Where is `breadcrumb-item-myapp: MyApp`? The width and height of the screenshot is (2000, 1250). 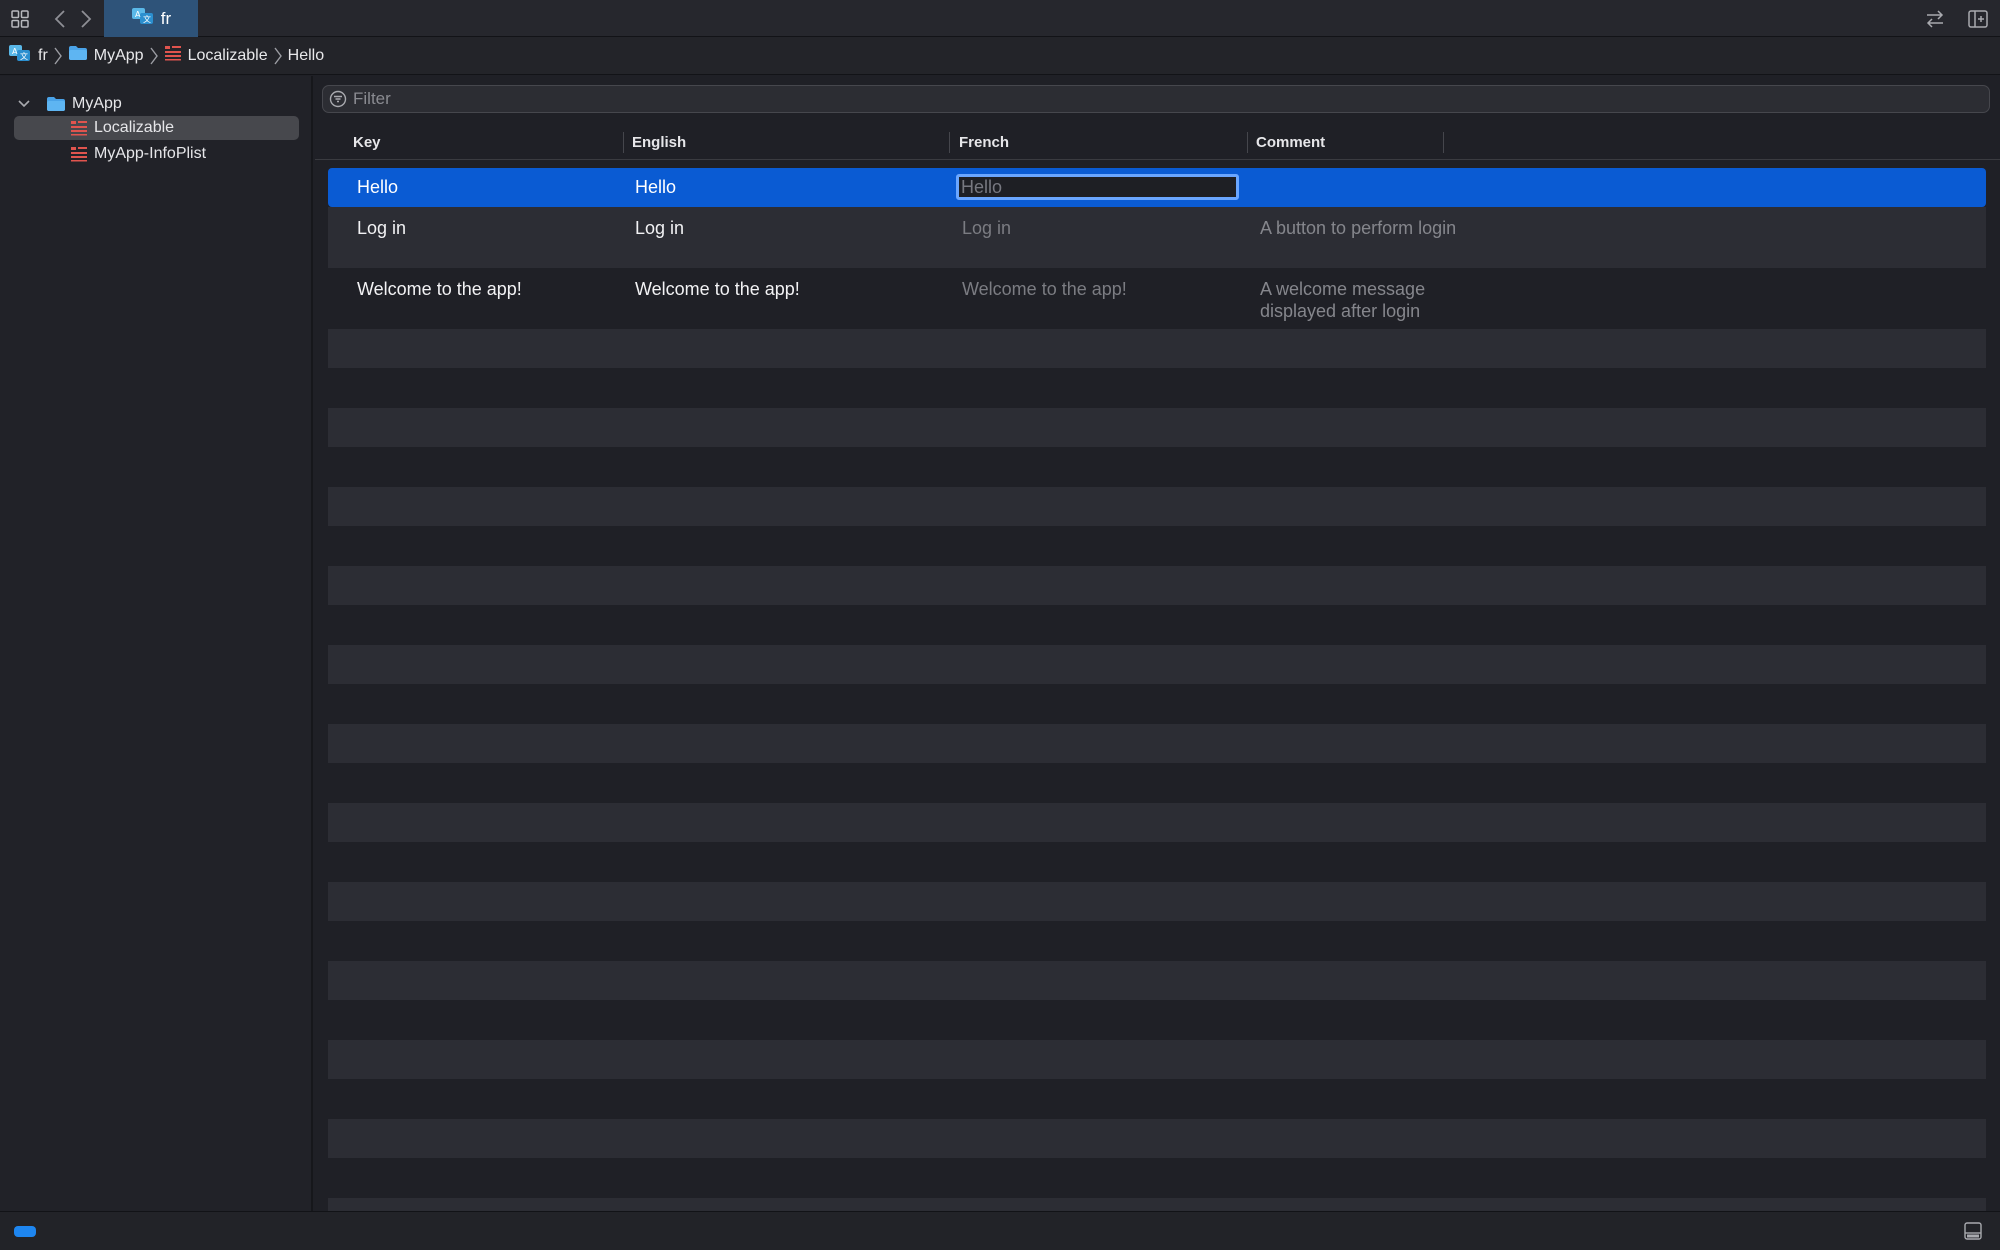 breadcrumb-item-myapp: MyApp is located at coordinates (106, 55).